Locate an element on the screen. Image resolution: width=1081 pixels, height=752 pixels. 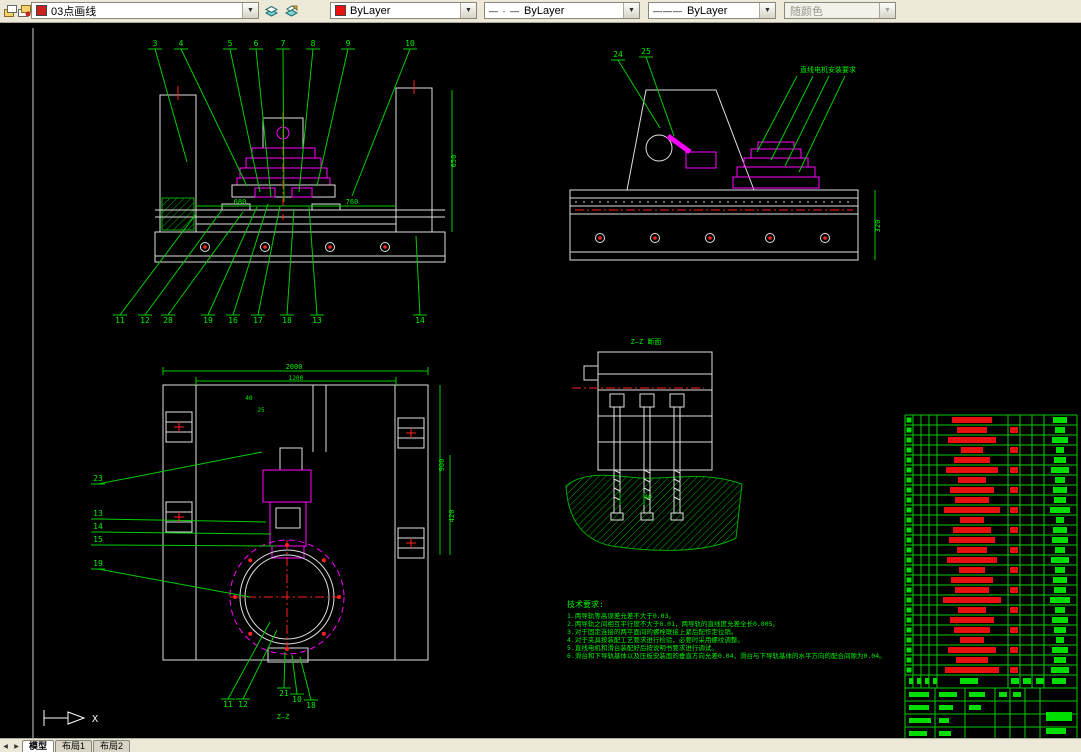
color-combo: ByLayer ▼ is located at coordinates (403, 10).